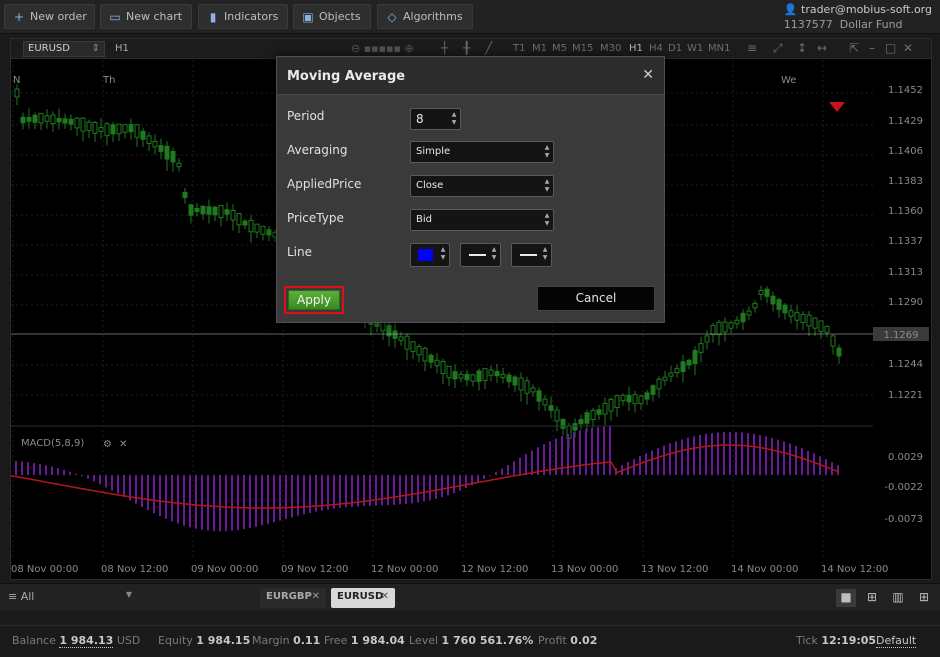 The width and height of the screenshot is (940, 657). What do you see at coordinates (243, 16) in the screenshot?
I see `indicators-button: ▮ Indicators` at bounding box center [243, 16].